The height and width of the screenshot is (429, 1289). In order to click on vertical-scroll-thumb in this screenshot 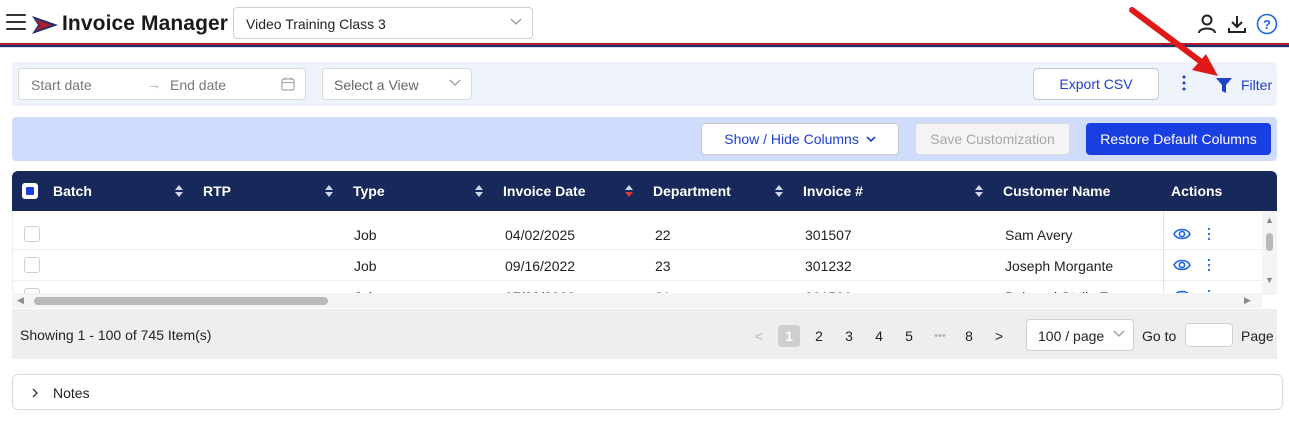, I will do `click(1269, 242)`.